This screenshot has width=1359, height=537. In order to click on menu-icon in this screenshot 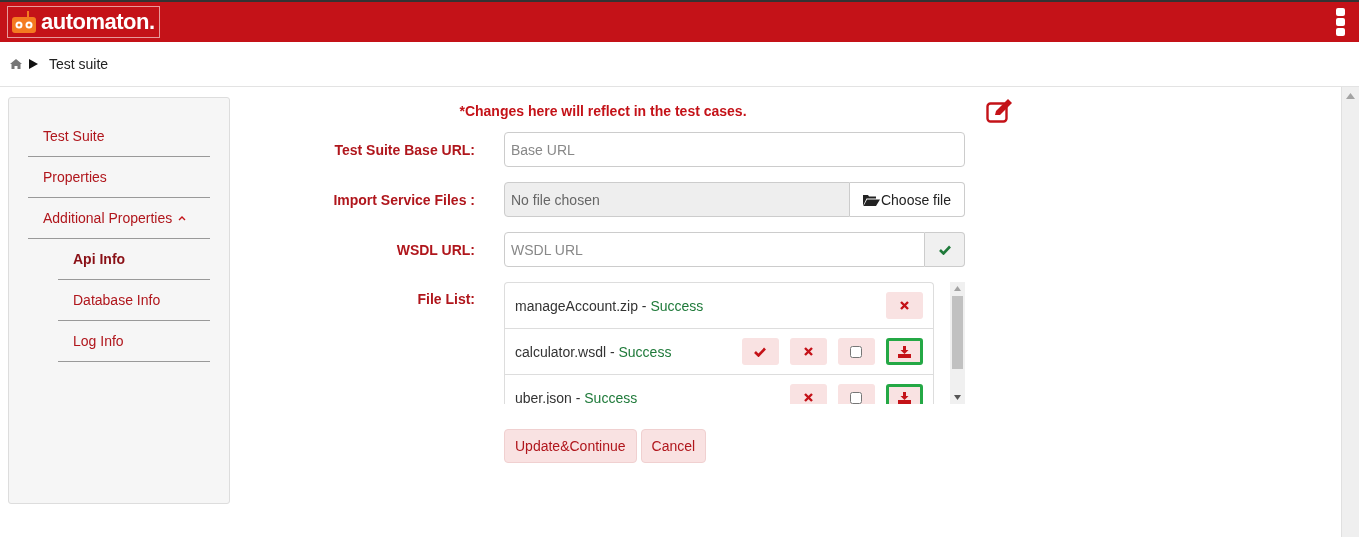, I will do `click(1340, 22)`.